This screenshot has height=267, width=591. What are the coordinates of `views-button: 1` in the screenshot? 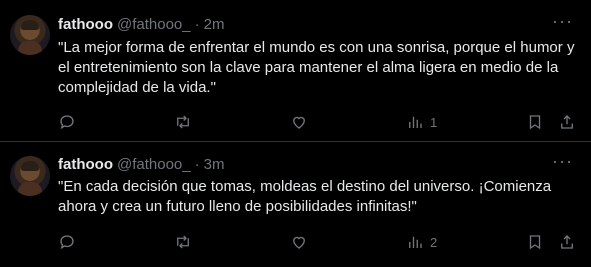 It's located at (421, 122).